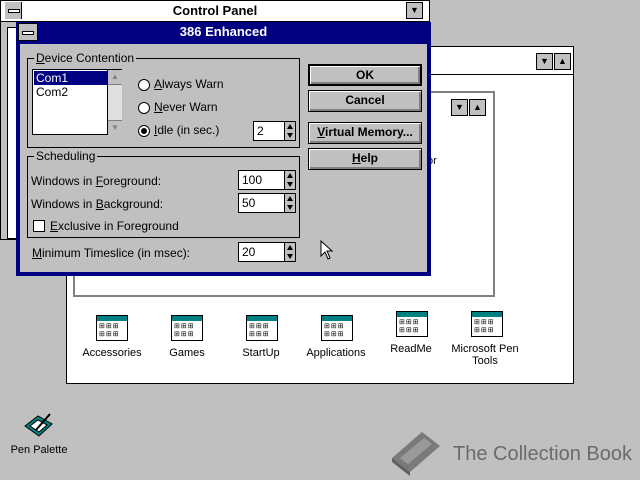 The image size is (640, 480). What do you see at coordinates (542, 454) in the screenshot?
I see `watermark-text: The Collection Book` at bounding box center [542, 454].